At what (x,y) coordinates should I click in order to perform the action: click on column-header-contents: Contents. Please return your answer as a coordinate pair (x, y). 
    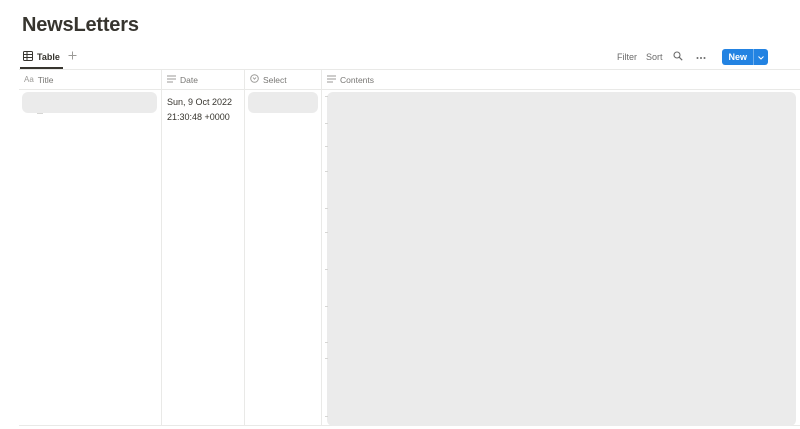
    Looking at the image, I should click on (472, 79).